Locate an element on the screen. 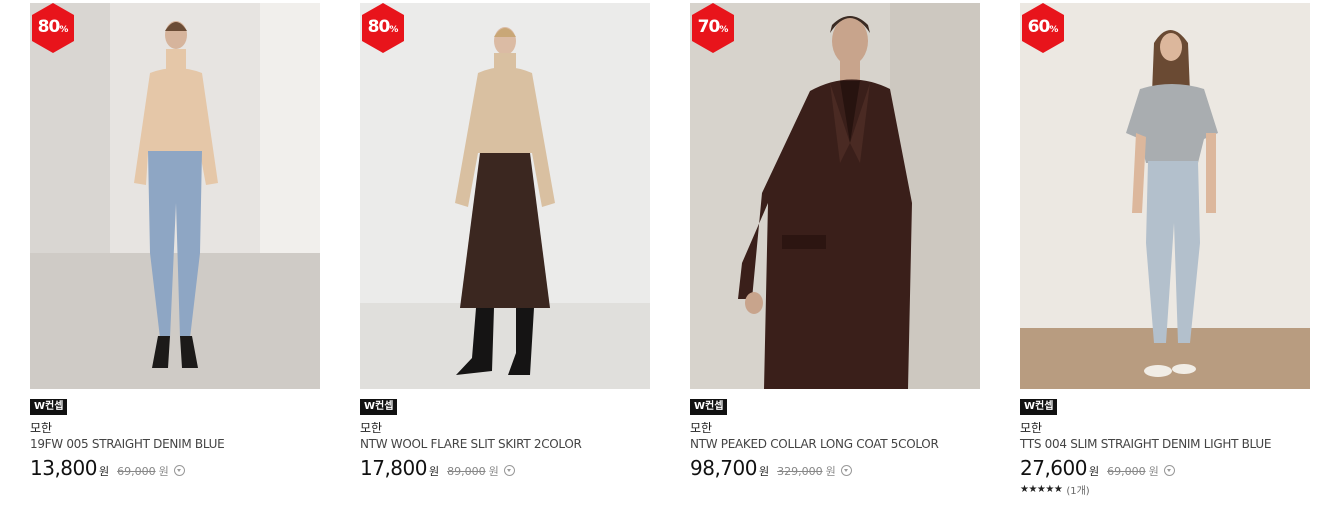 The height and width of the screenshot is (507, 1317). discount-badge: 70% is located at coordinates (713, 28).